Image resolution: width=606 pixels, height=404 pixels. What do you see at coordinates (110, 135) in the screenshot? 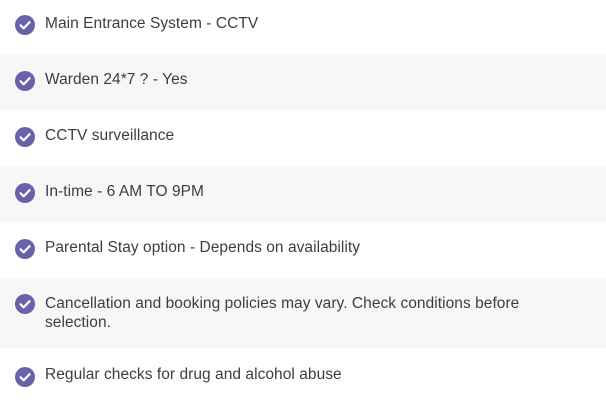
I see `list-item-label: CCTV surveillance` at bounding box center [110, 135].